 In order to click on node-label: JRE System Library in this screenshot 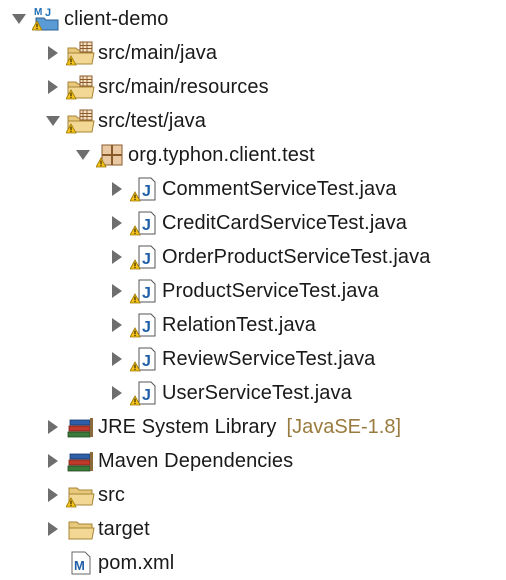, I will do `click(187, 427)`.